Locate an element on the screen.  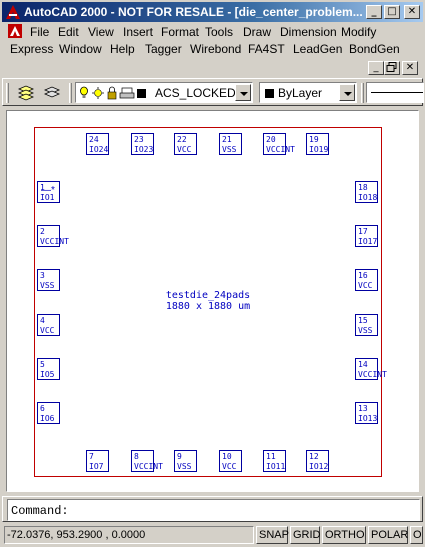
pad-2: 2 VCCINT is located at coordinates (53, 236).